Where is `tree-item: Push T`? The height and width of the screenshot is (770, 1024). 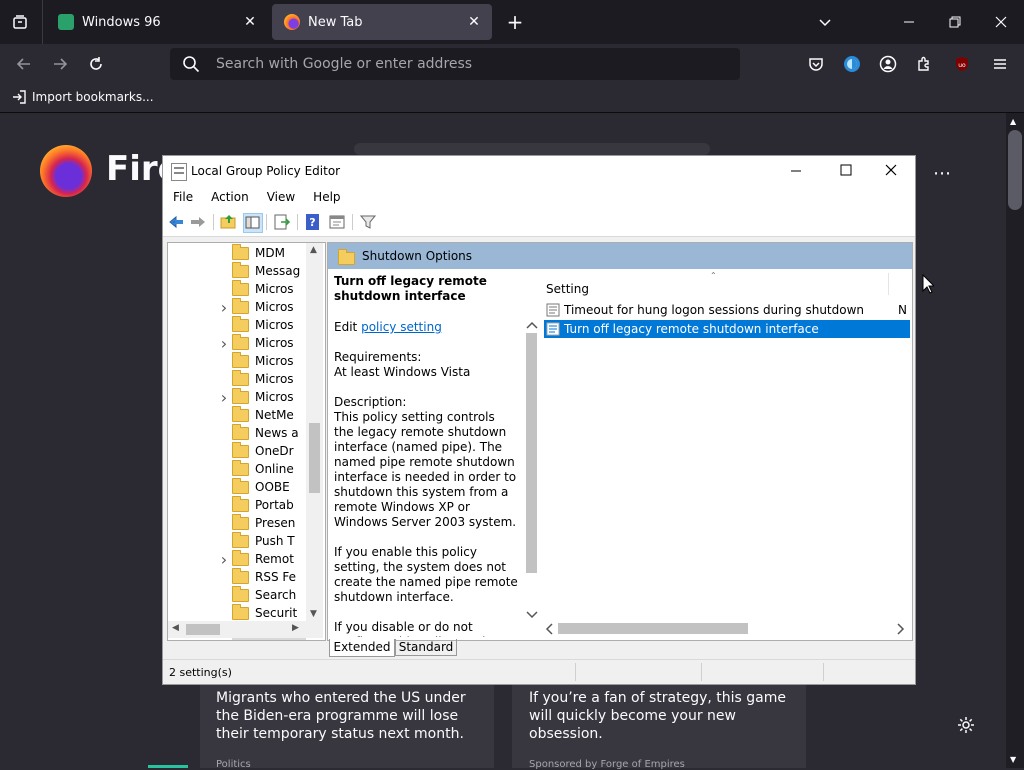
tree-item: Push T is located at coordinates (269, 540).